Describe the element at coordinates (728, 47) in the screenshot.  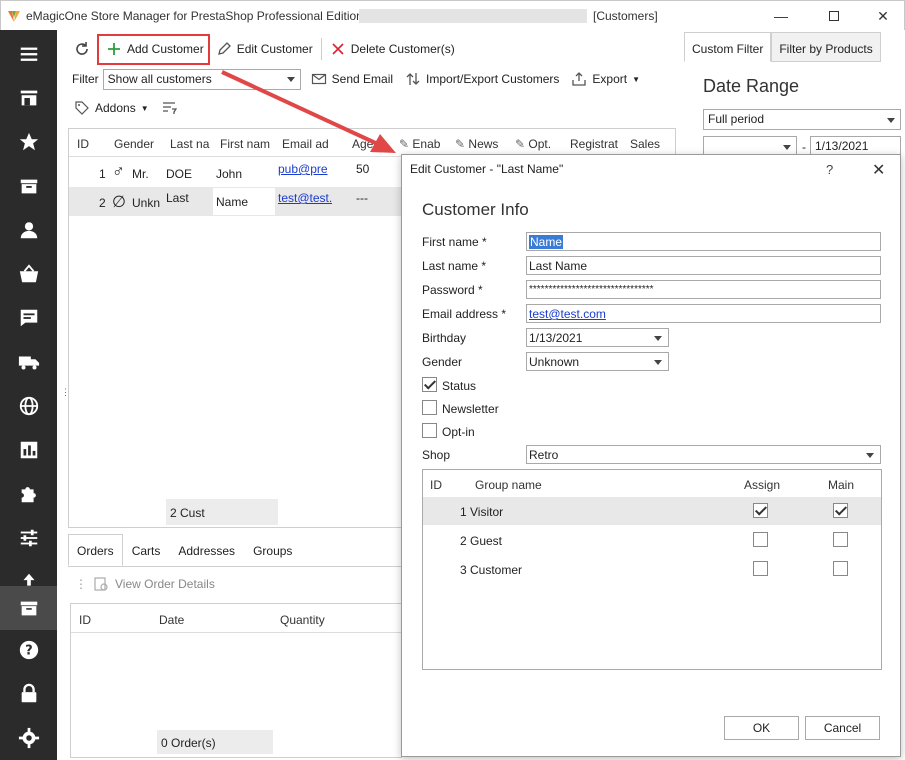
I see `tab-custom-filter: Custom Filter` at that location.